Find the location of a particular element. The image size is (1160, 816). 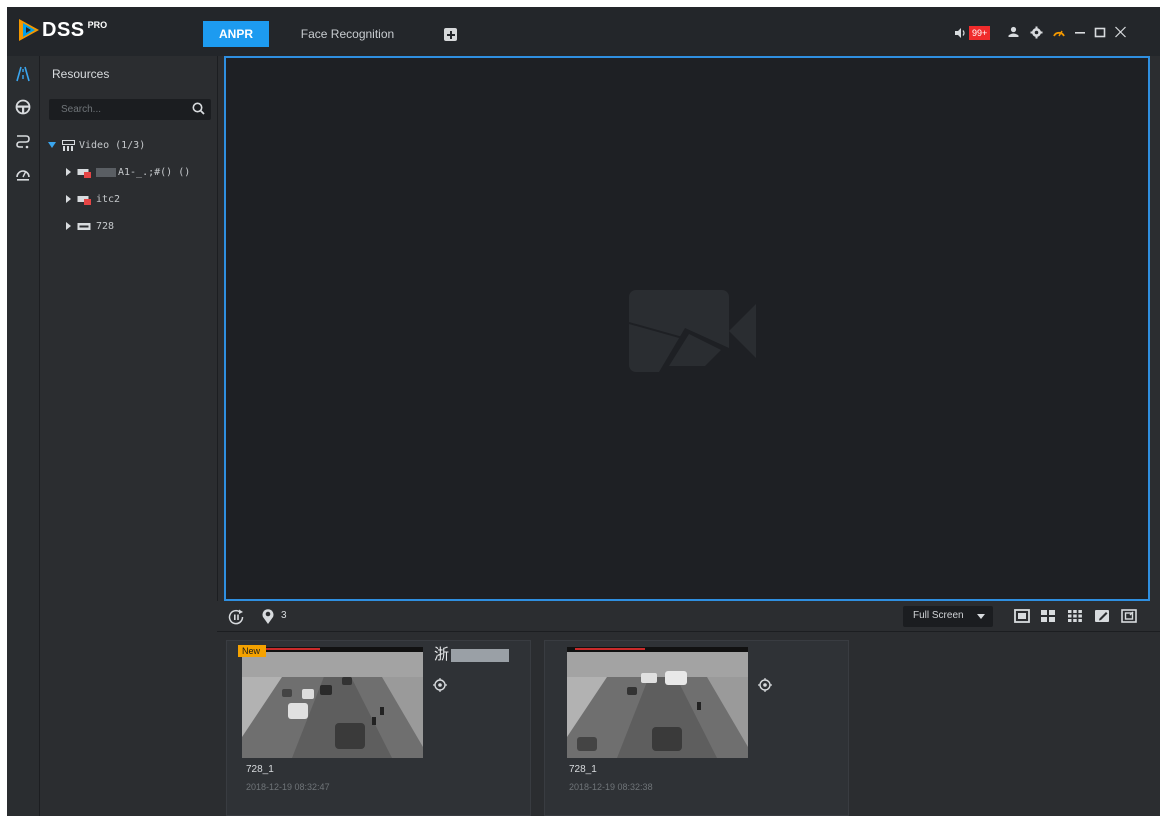

left-nav-rail is located at coordinates (23, 436).